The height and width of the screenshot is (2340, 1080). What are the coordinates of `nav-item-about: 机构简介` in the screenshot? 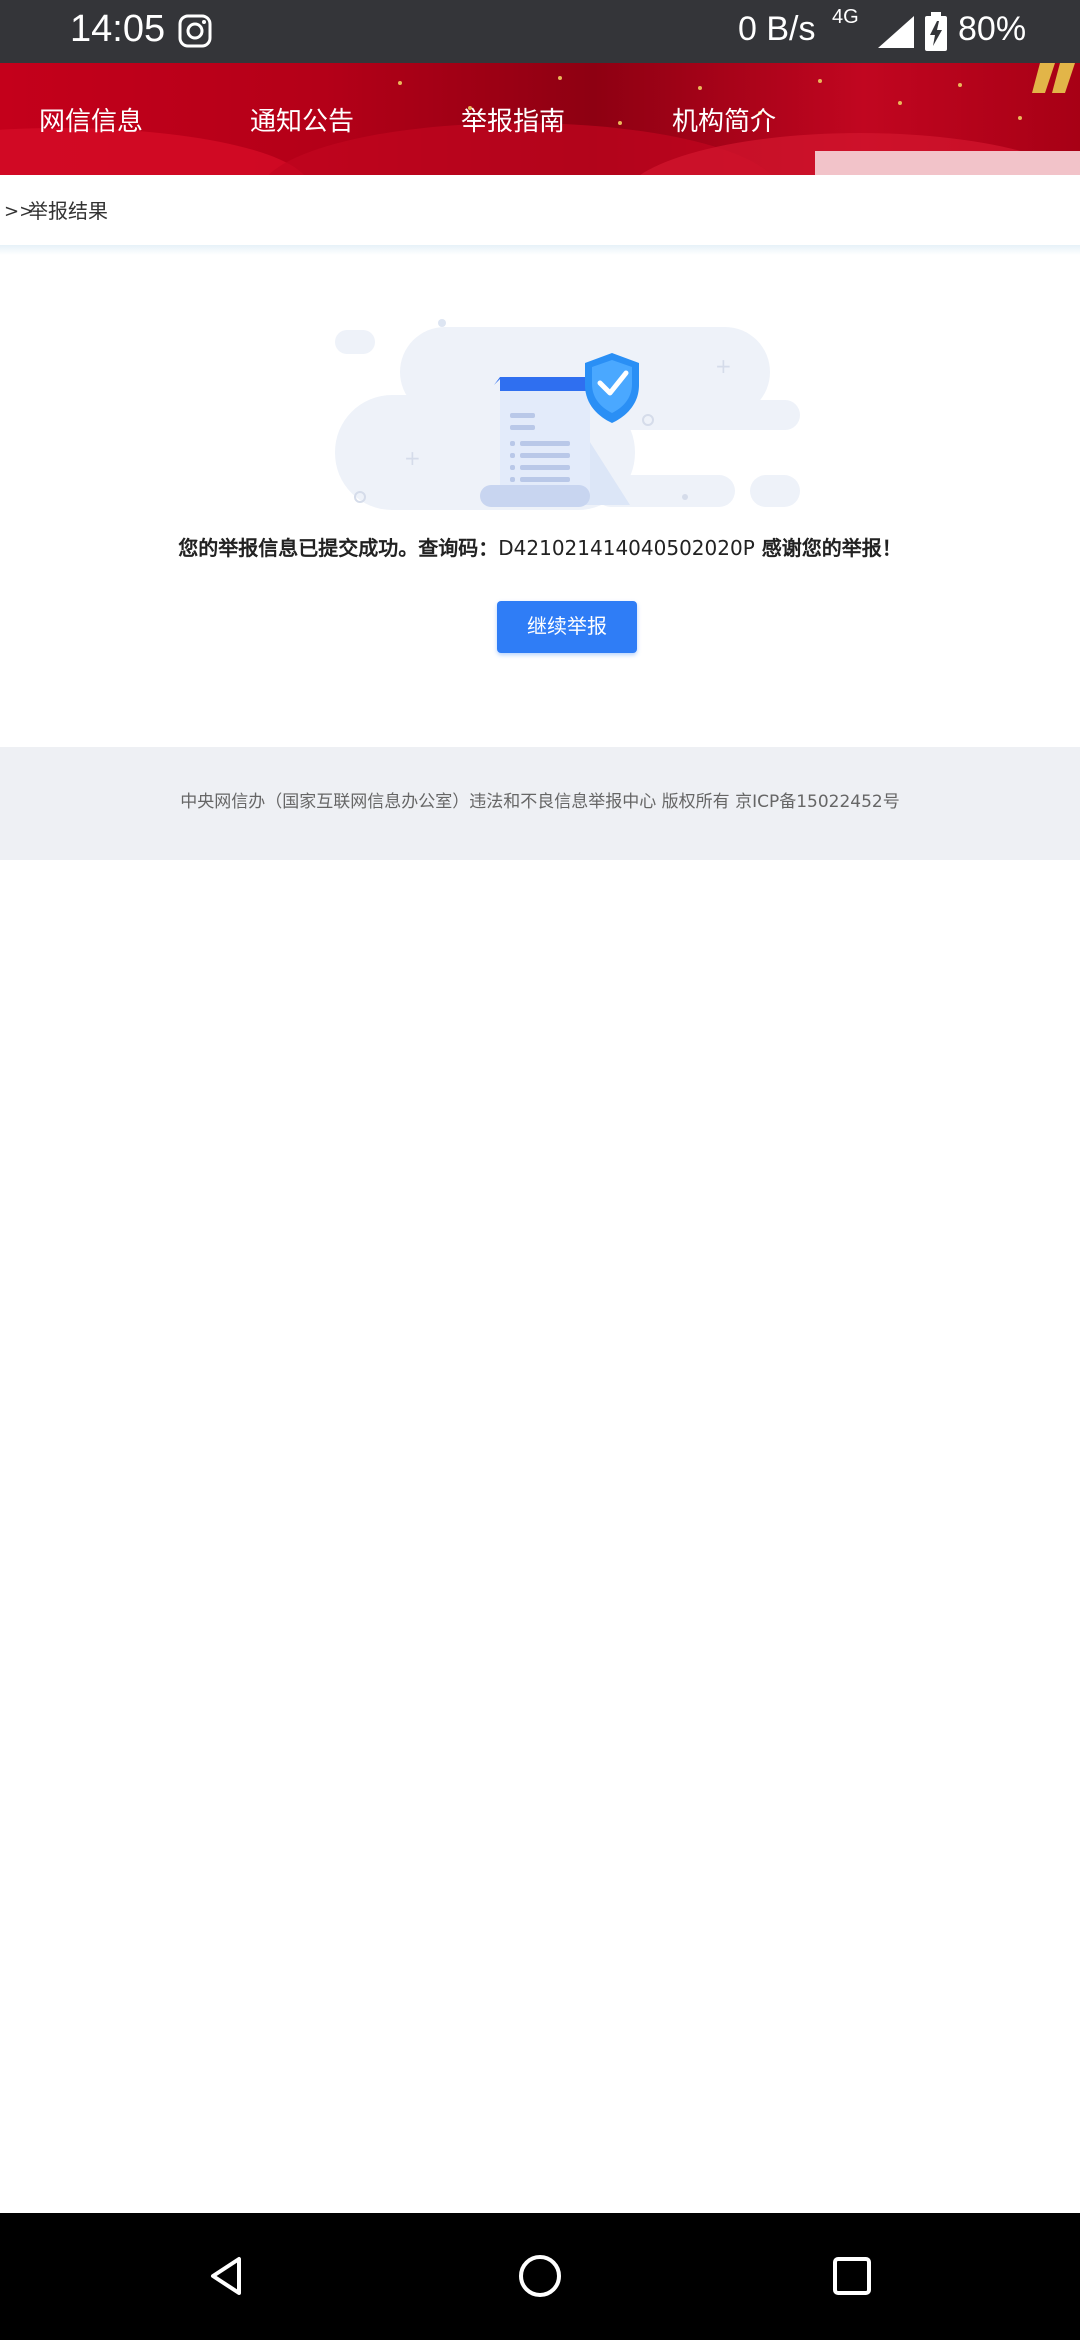 It's located at (724, 119).